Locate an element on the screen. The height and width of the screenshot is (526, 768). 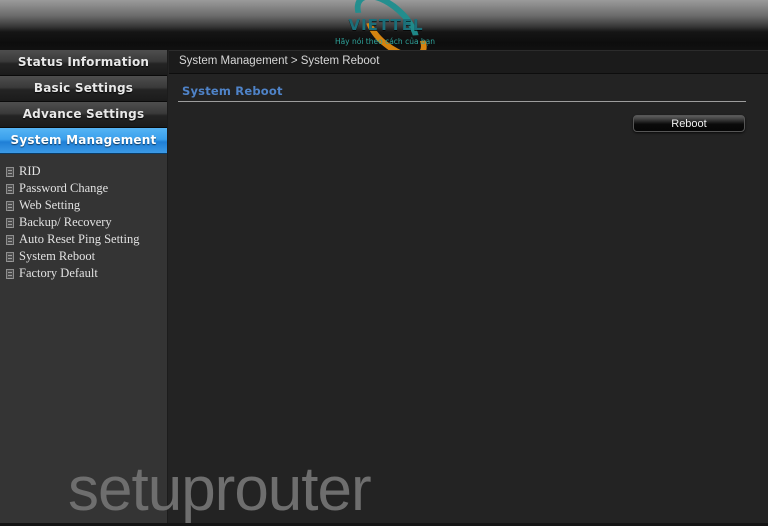
submenu-item-label: Password Change is located at coordinates (64, 188).